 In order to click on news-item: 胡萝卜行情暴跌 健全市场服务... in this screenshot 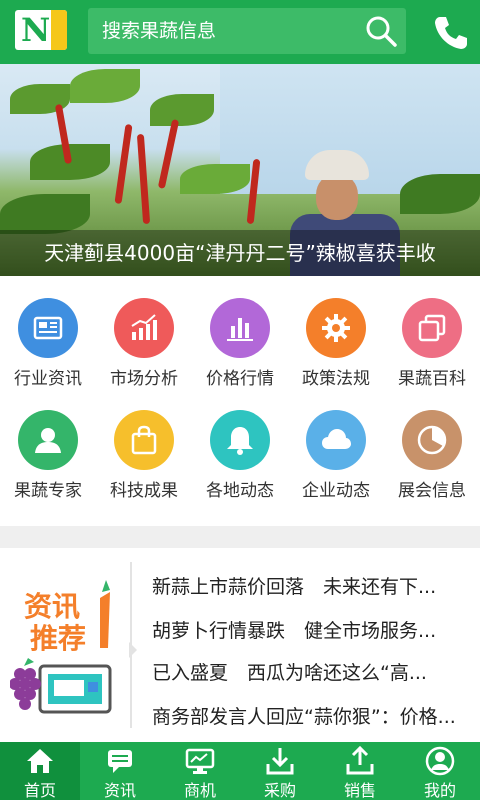, I will do `click(312, 629)`.